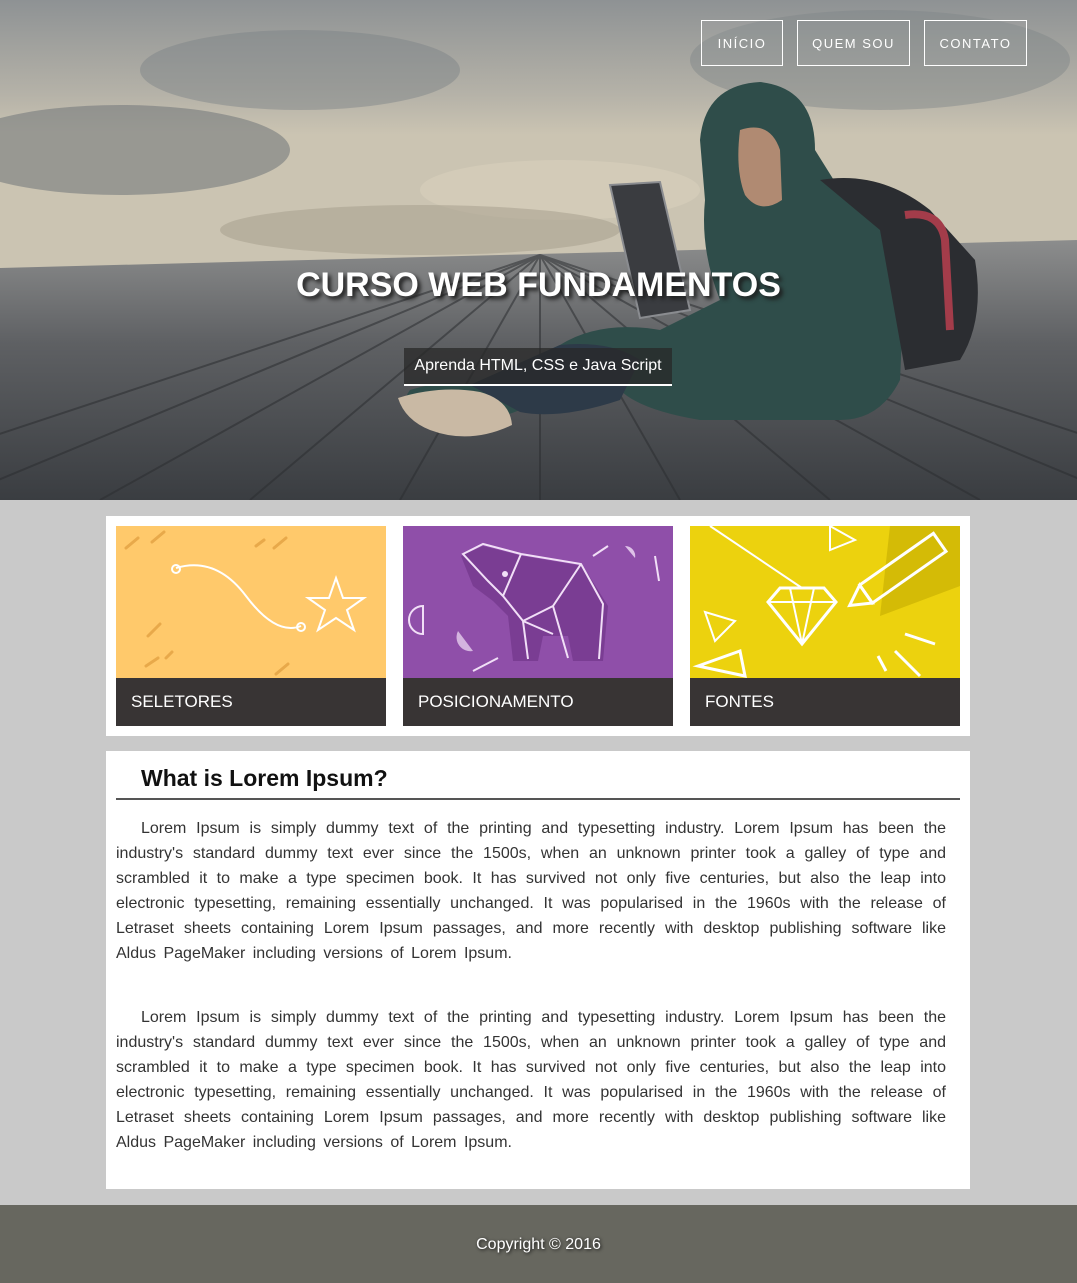  I want to click on card-caption: FONTES, so click(825, 702).